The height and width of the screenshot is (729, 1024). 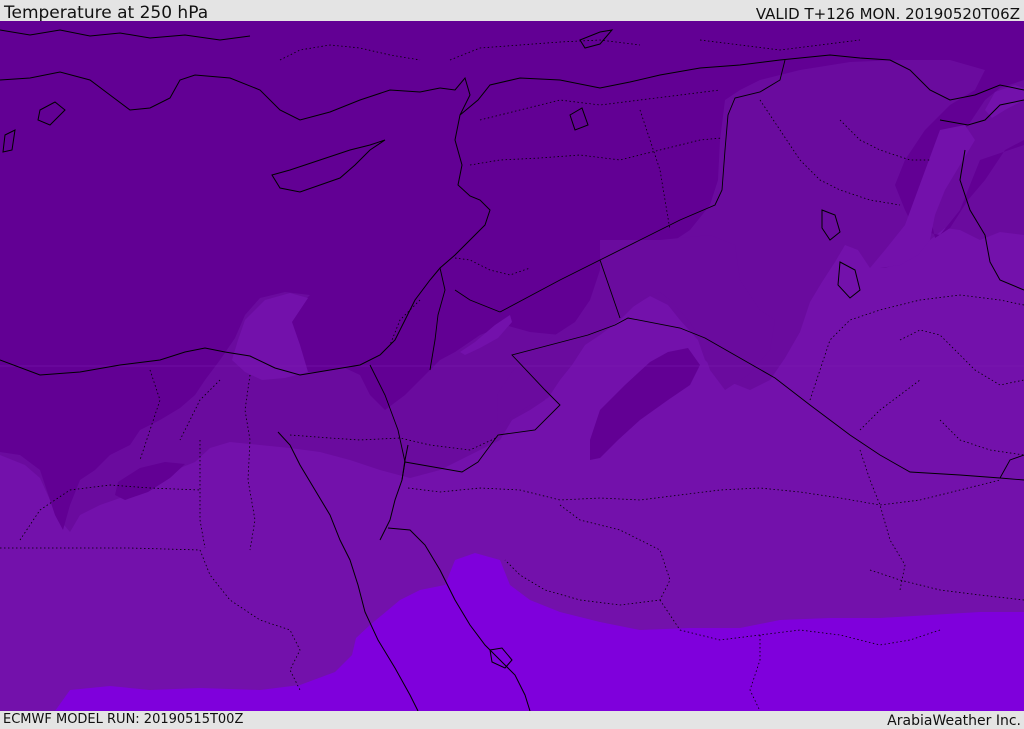 I want to click on map-title: Temperature at 250 hPa, so click(x=106, y=13).